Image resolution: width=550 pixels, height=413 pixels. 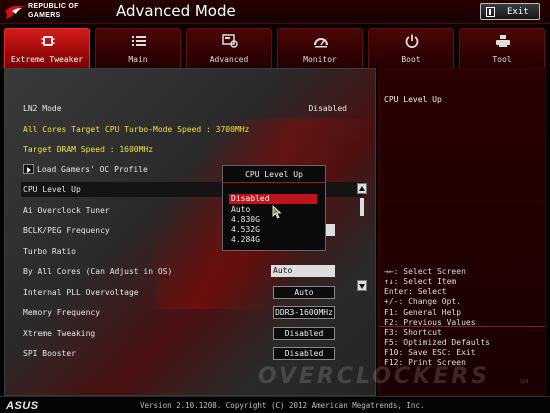 What do you see at coordinates (98, 271) in the screenshot?
I see `setting-label: By All Cores (Can Adjust in OS)` at bounding box center [98, 271].